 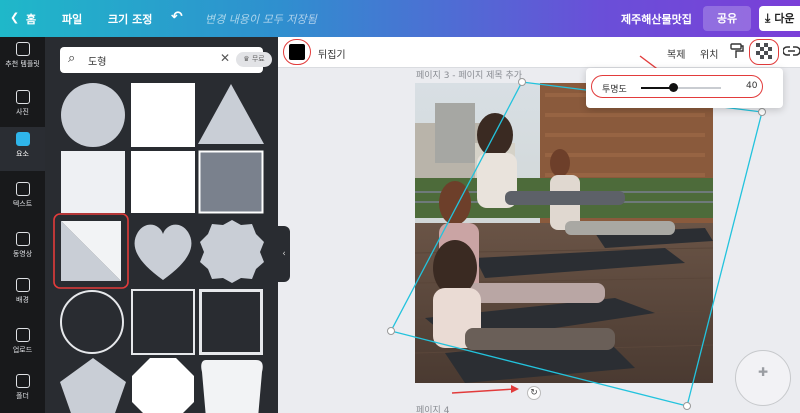 I want to click on free-filter-badge: ♛ 무료, so click(x=254, y=59).